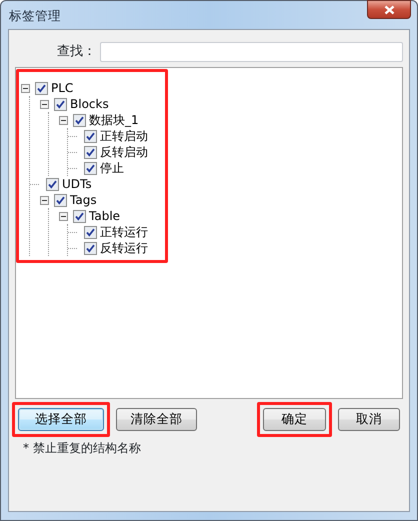 Image resolution: width=418 pixels, height=521 pixels. Describe the element at coordinates (156, 419) in the screenshot. I see `dialog-button: 清除全部` at that location.